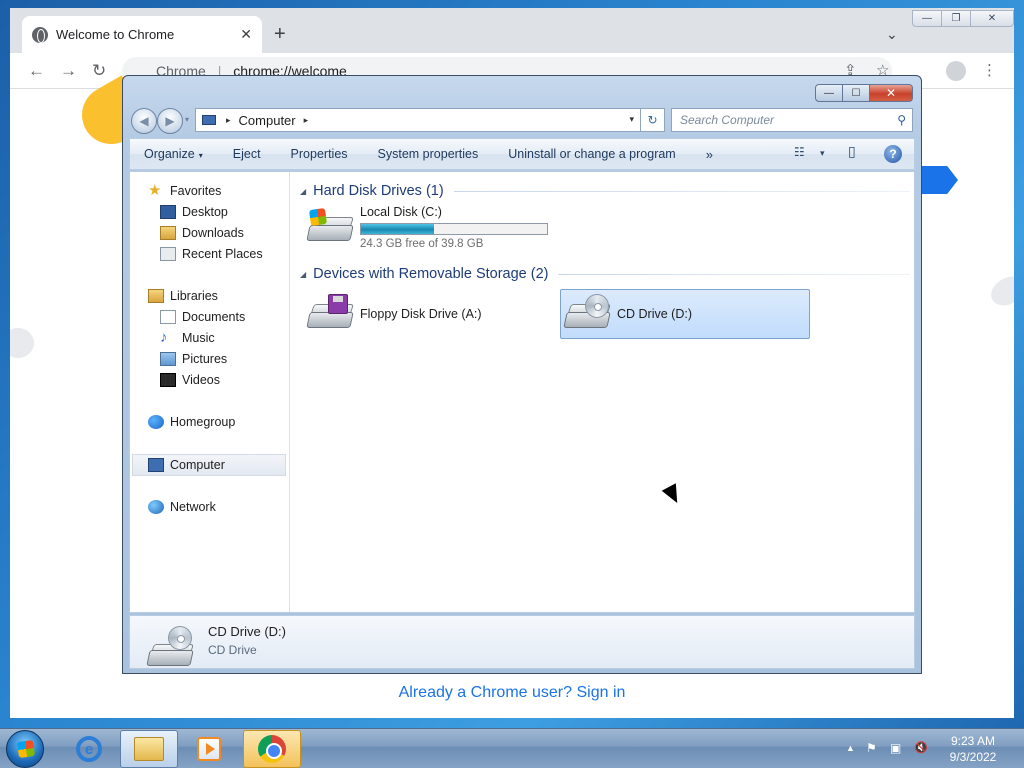 Image resolution: width=1024 pixels, height=768 pixels. I want to click on action-center-flag-icon: ⚑, so click(871, 748).